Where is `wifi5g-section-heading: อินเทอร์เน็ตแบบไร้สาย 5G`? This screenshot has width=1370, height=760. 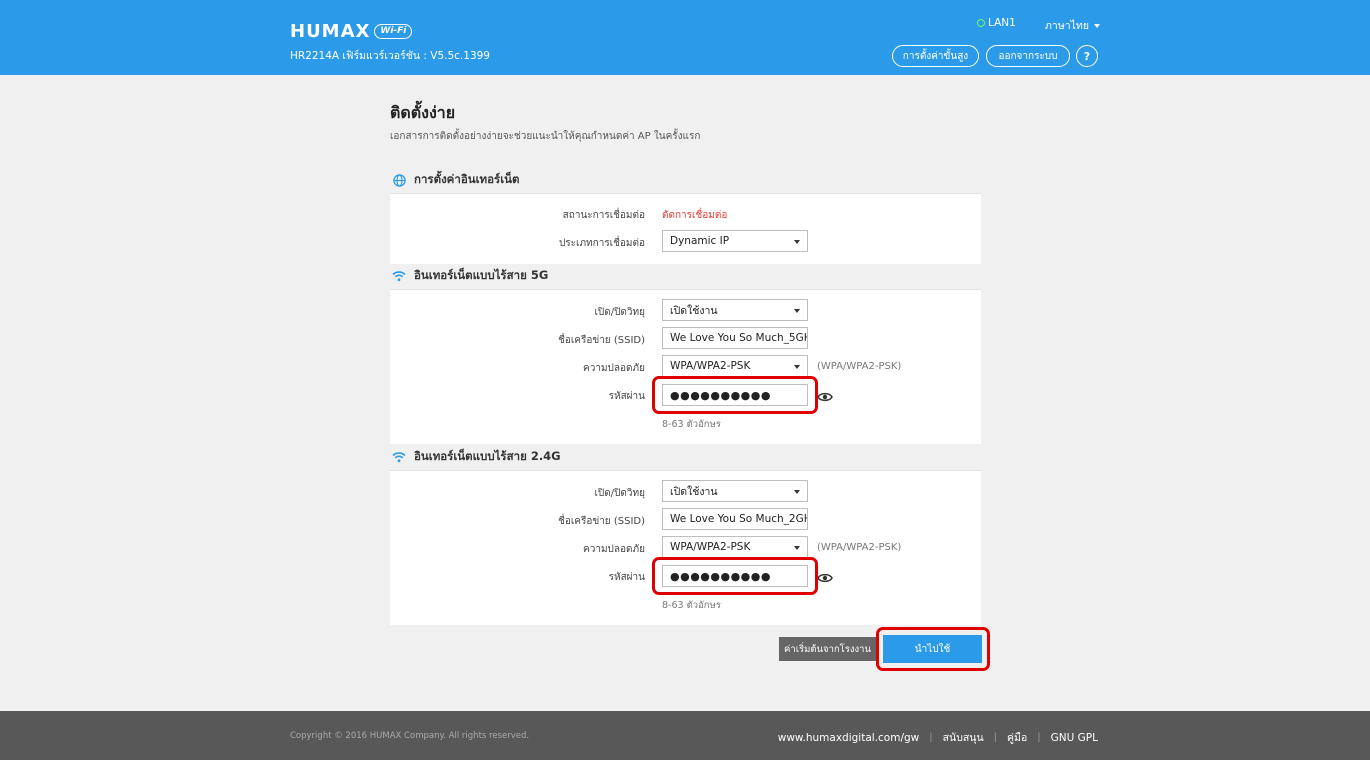
wifi5g-section-heading: อินเทอร์เน็ตแบบไร้สาย 5G is located at coordinates (470, 276).